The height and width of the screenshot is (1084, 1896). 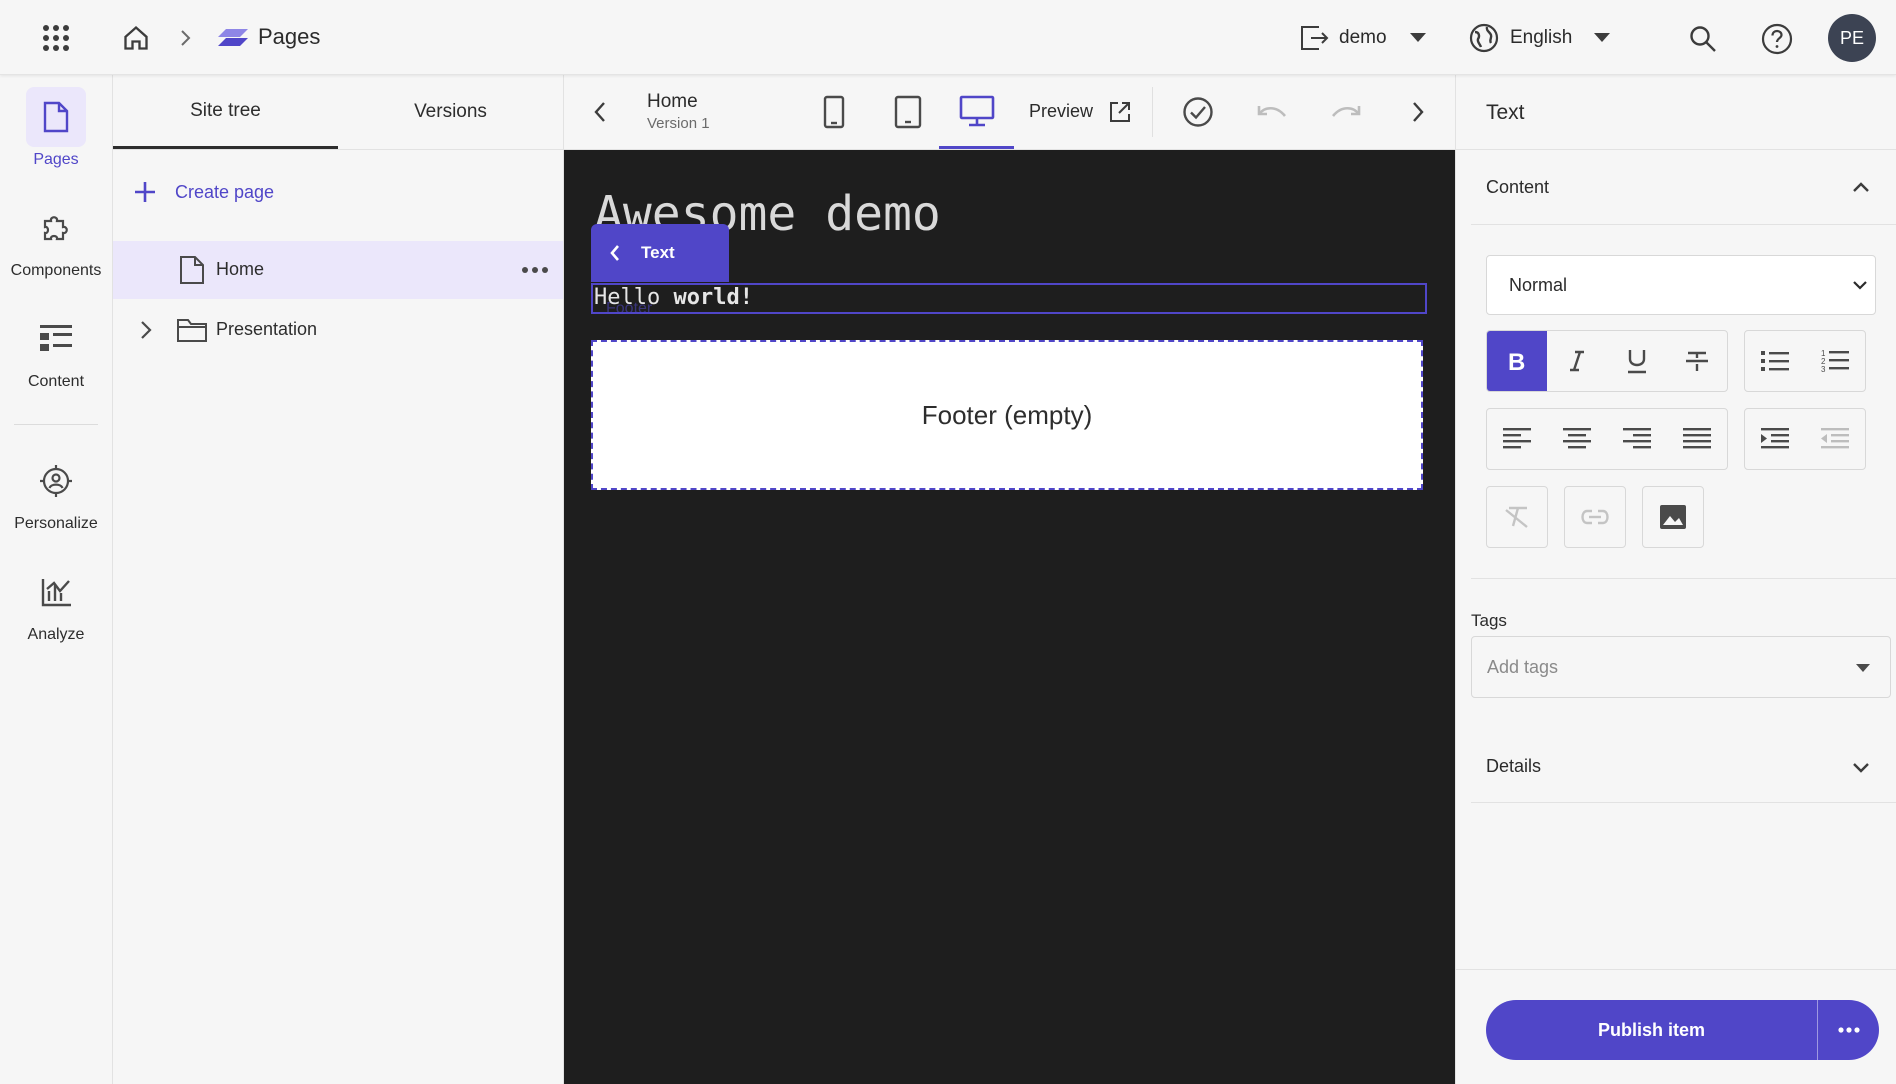 I want to click on nav-item-pages: Pages, so click(x=56, y=128).